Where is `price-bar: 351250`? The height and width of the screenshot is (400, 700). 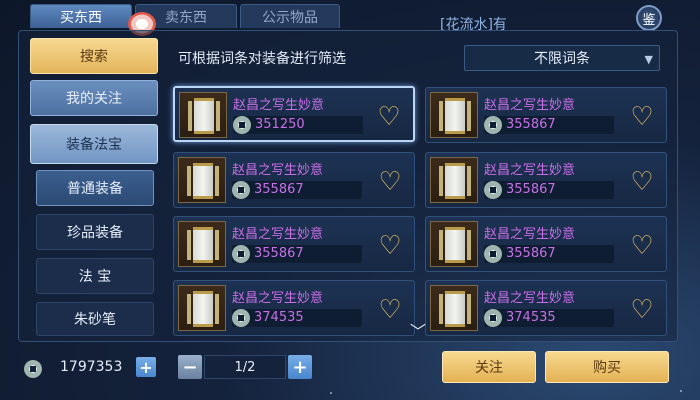 price-bar: 351250 is located at coordinates (298, 125).